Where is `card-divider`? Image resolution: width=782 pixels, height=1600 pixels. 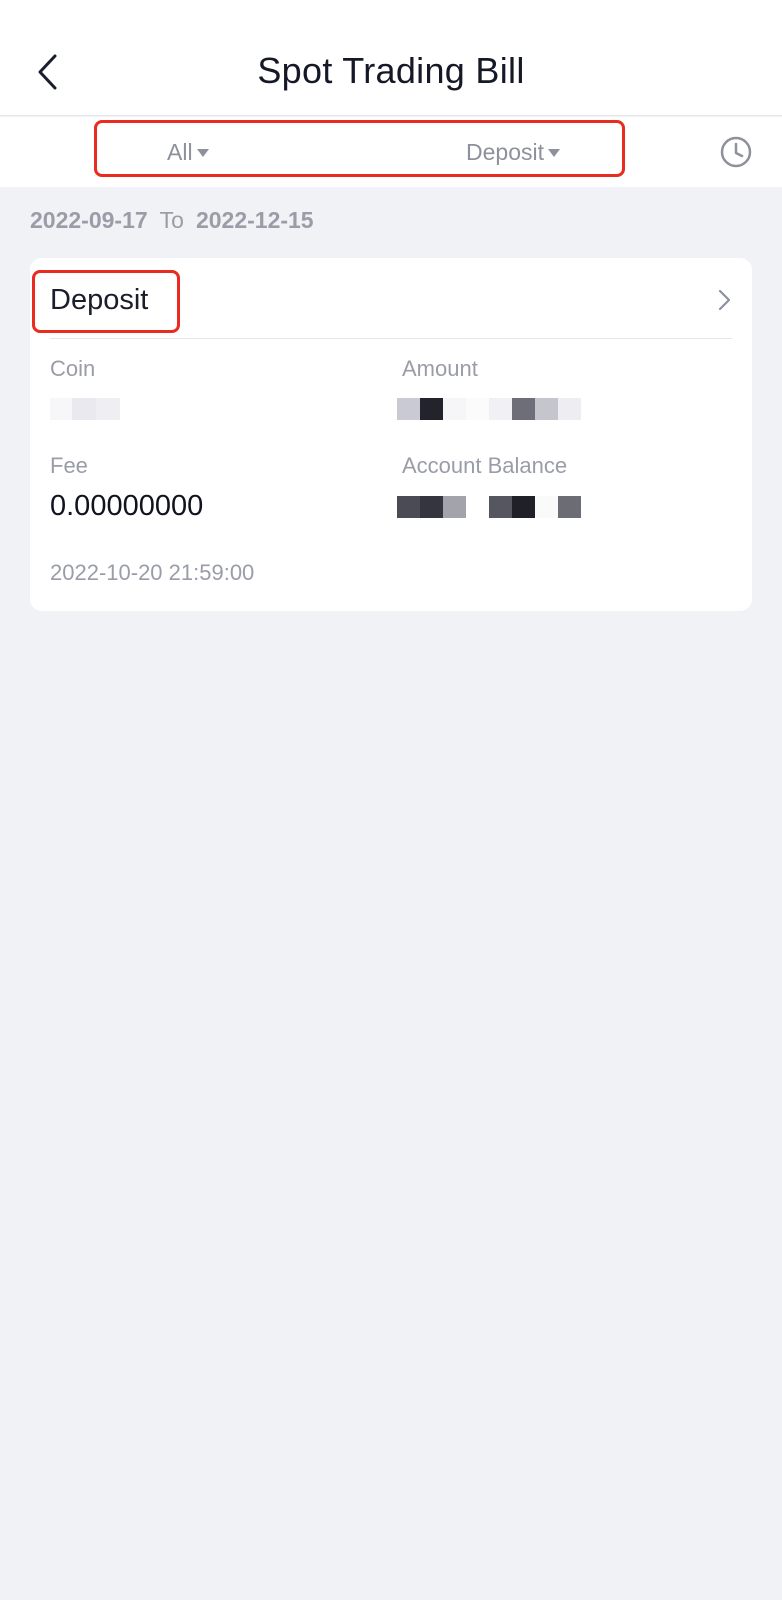 card-divider is located at coordinates (391, 338).